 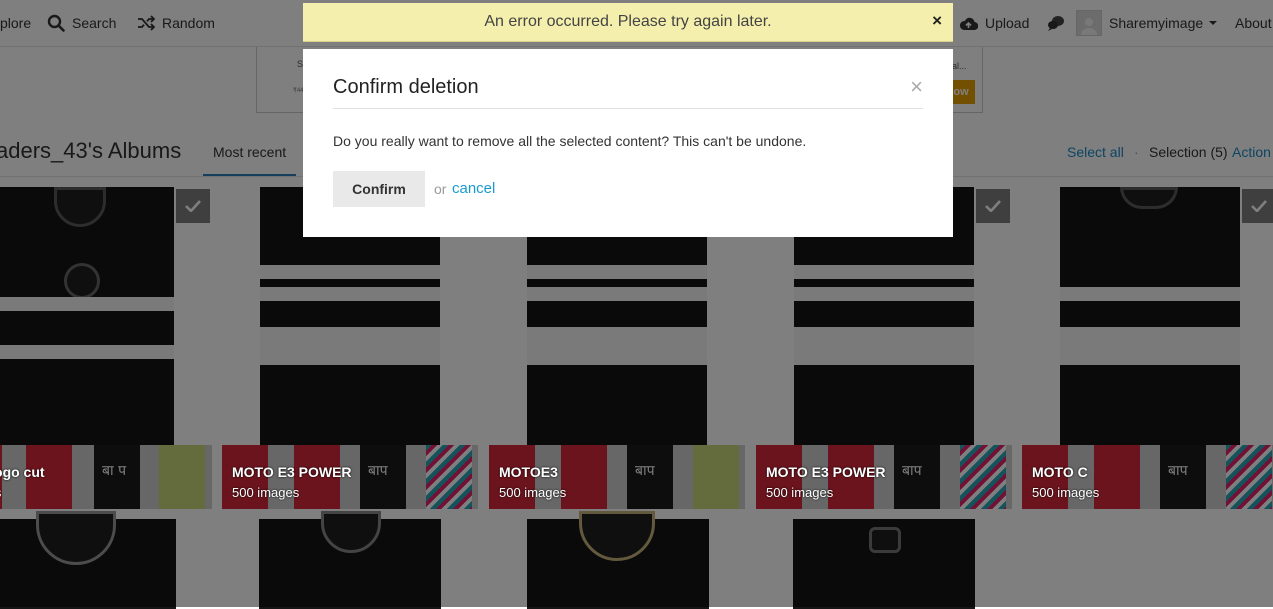 I want to click on album-title: x4 Logo cut, so click(x=22, y=472).